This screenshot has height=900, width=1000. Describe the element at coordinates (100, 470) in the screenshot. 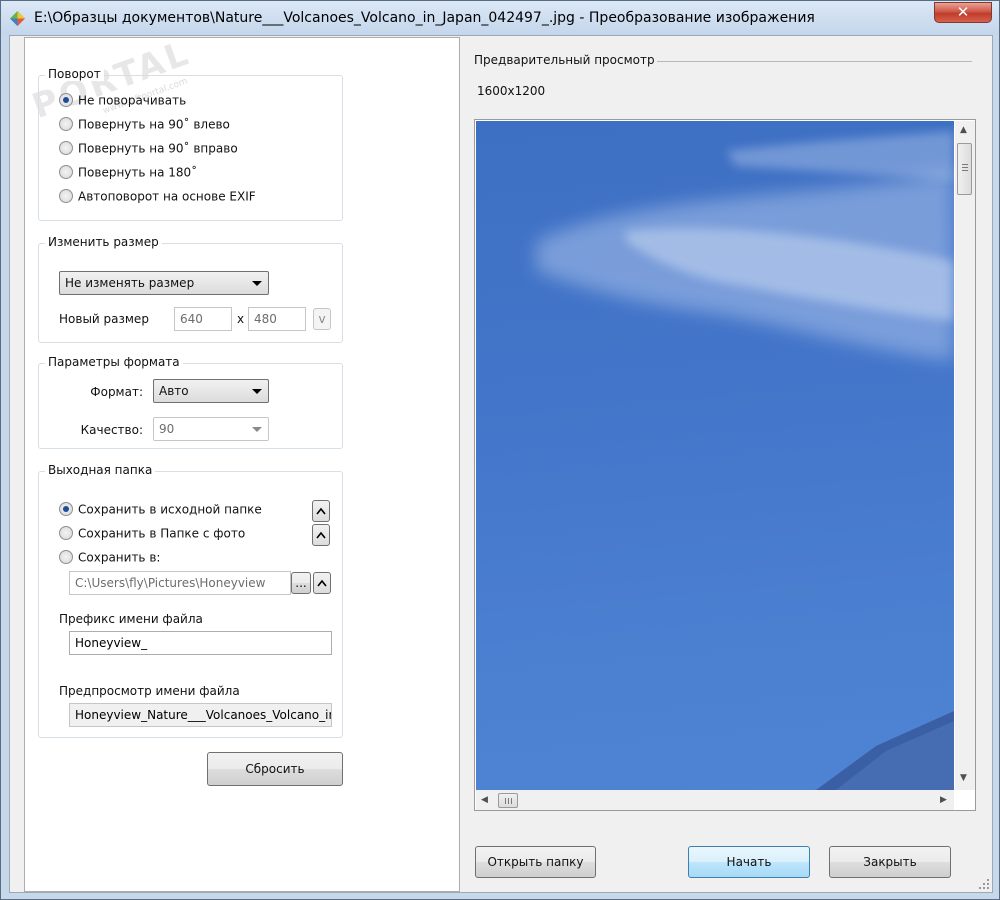

I see `output-group-title: Выходная папка` at that location.